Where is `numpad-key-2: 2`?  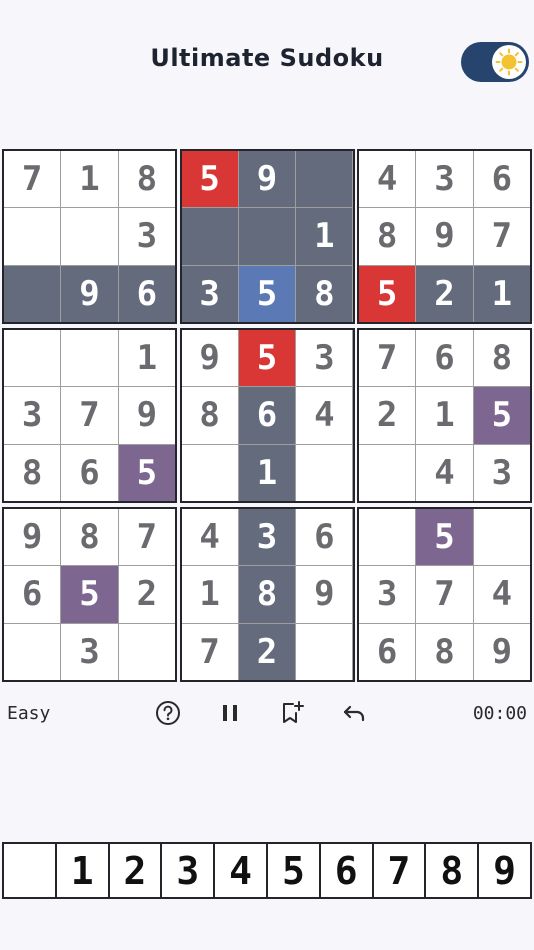
numpad-key-2: 2 is located at coordinates (135, 870).